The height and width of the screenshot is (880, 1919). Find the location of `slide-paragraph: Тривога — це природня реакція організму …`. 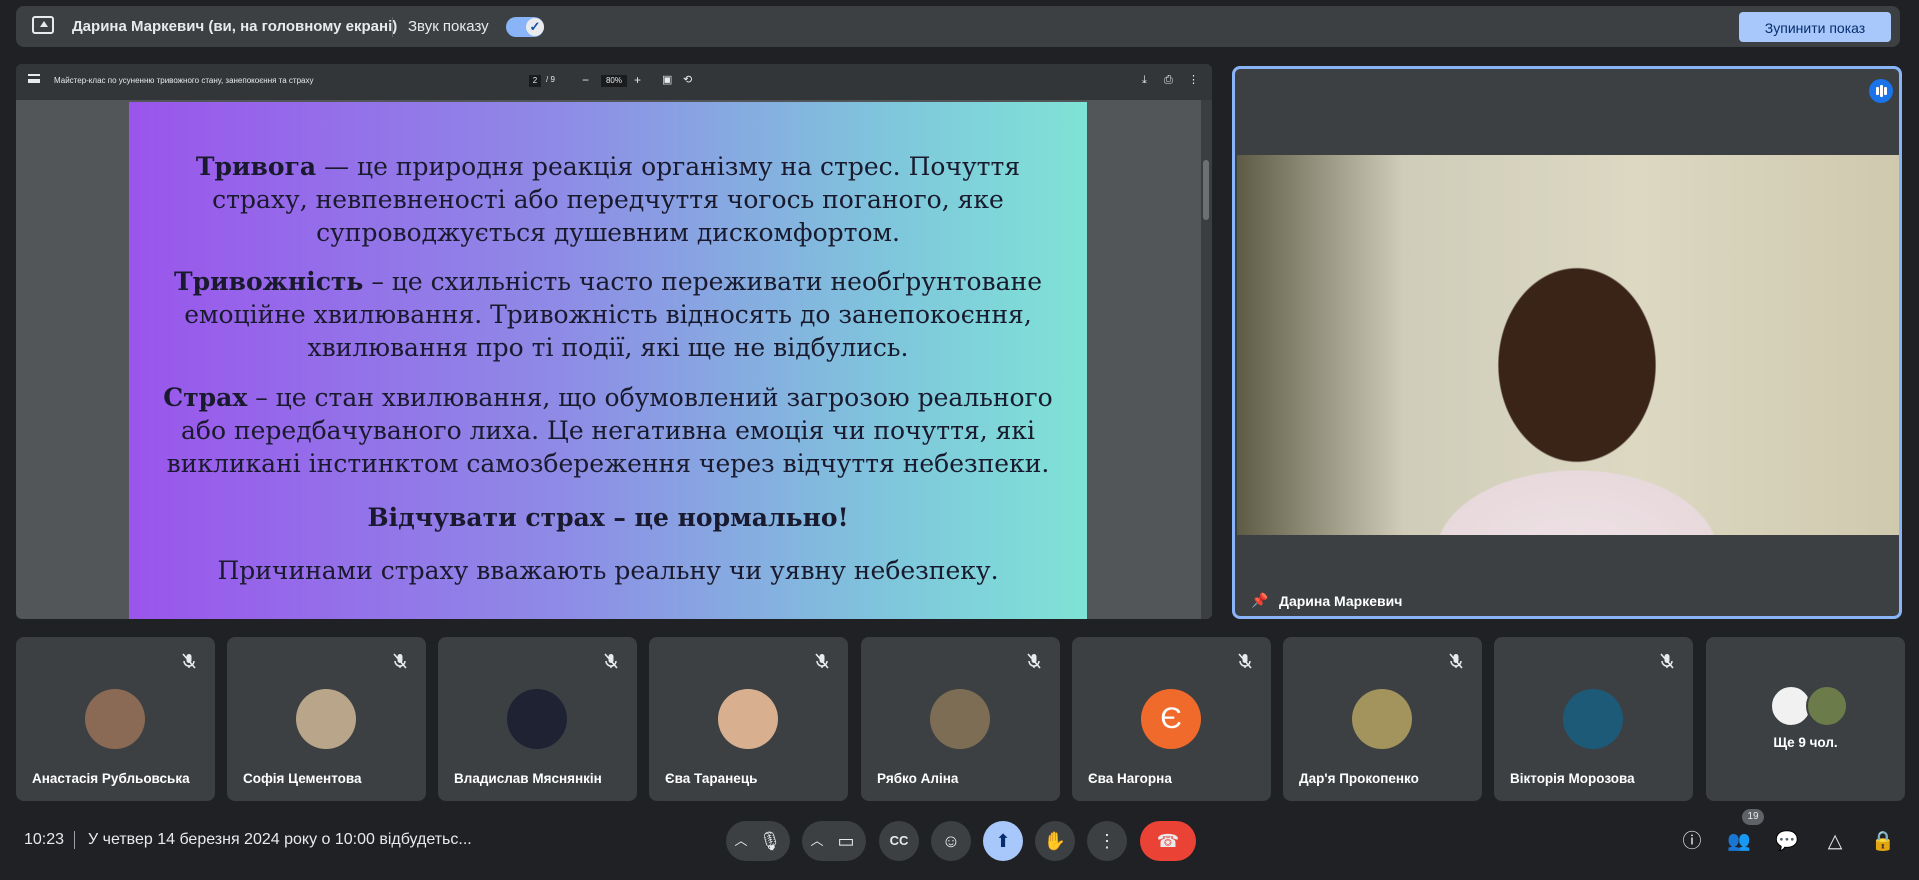

slide-paragraph: Тривога — це природня реакція організму … is located at coordinates (608, 199).